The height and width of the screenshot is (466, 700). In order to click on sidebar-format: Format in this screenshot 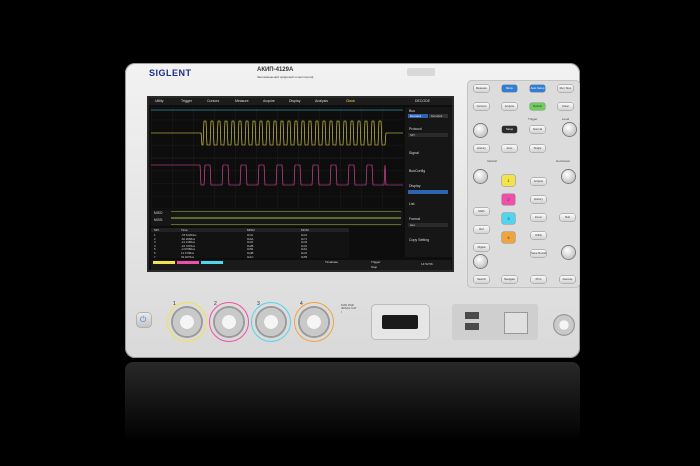, I will do `click(415, 219)`.